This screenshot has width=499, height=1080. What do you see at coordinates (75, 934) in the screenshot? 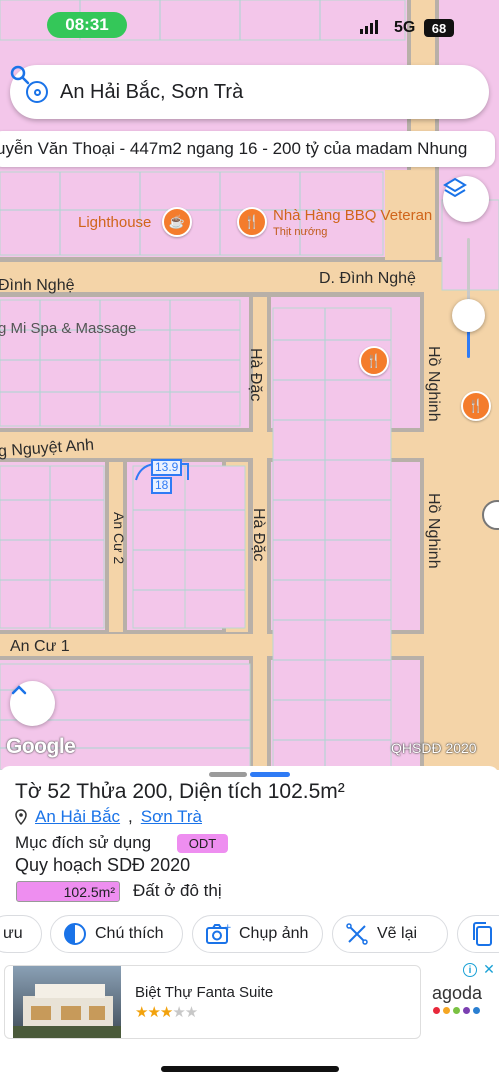
I see `legend-icon` at bounding box center [75, 934].